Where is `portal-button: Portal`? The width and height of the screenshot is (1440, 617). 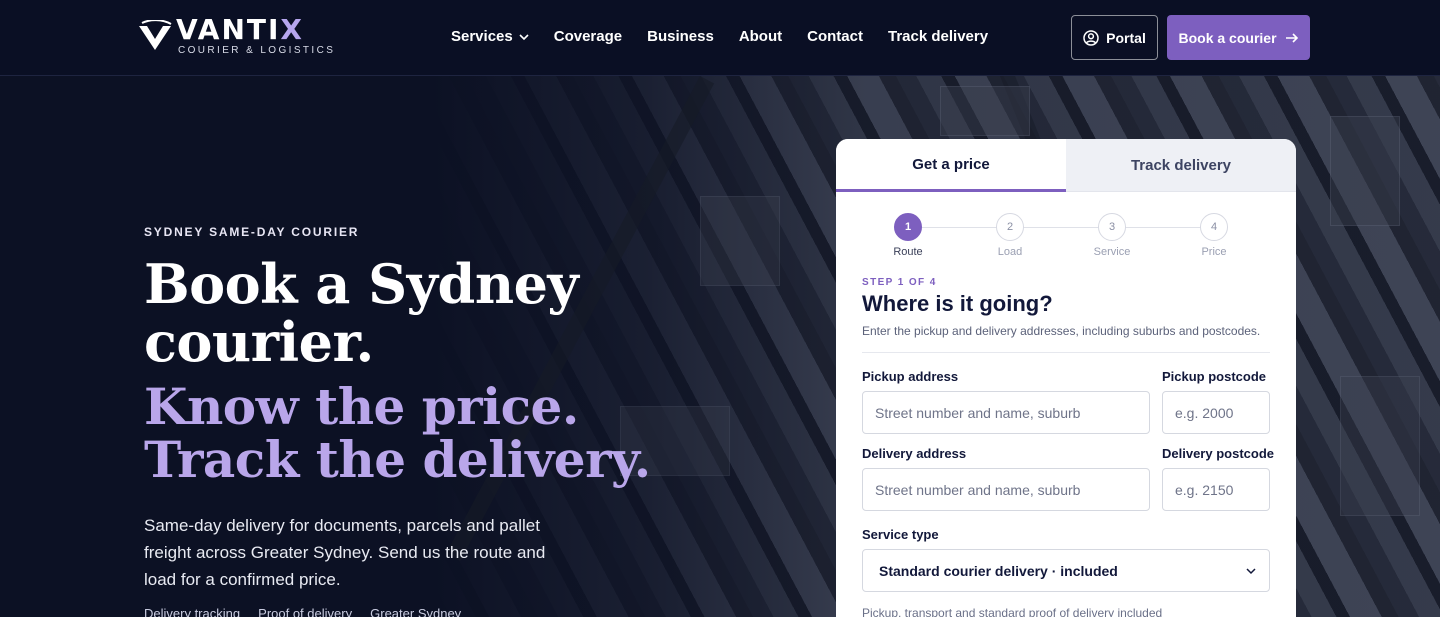
portal-button: Portal is located at coordinates (1114, 37).